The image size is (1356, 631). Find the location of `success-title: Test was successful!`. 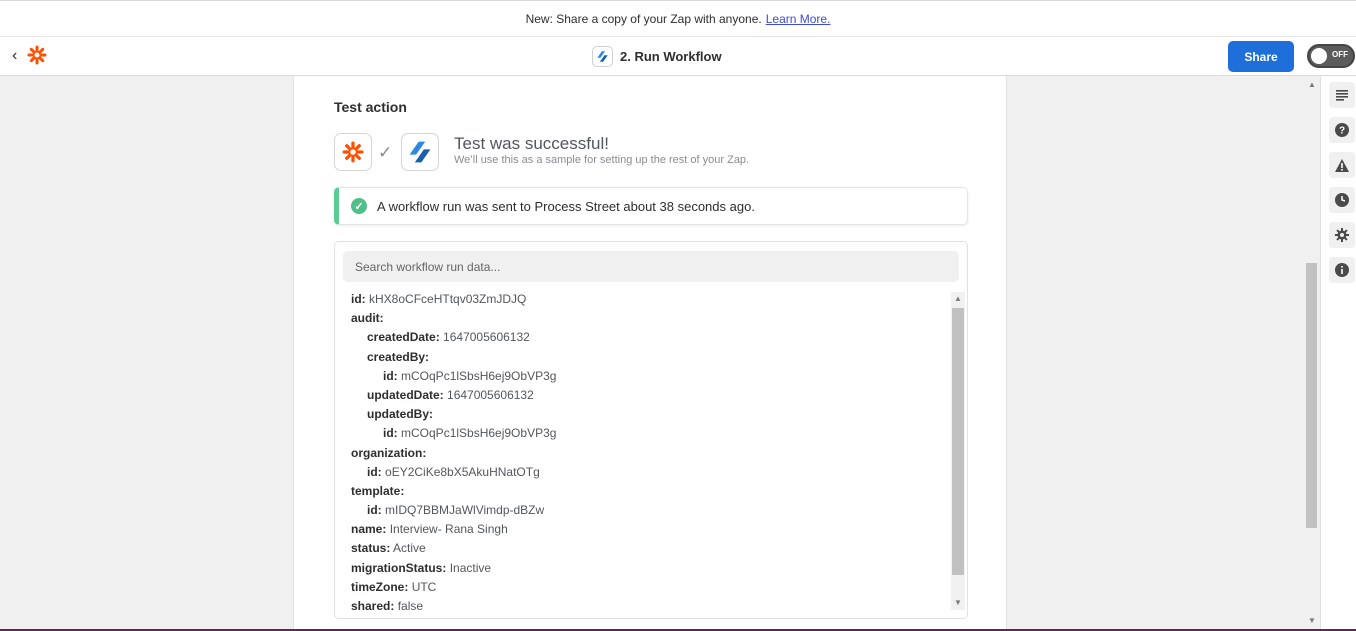

success-title: Test was successful! is located at coordinates (531, 143).